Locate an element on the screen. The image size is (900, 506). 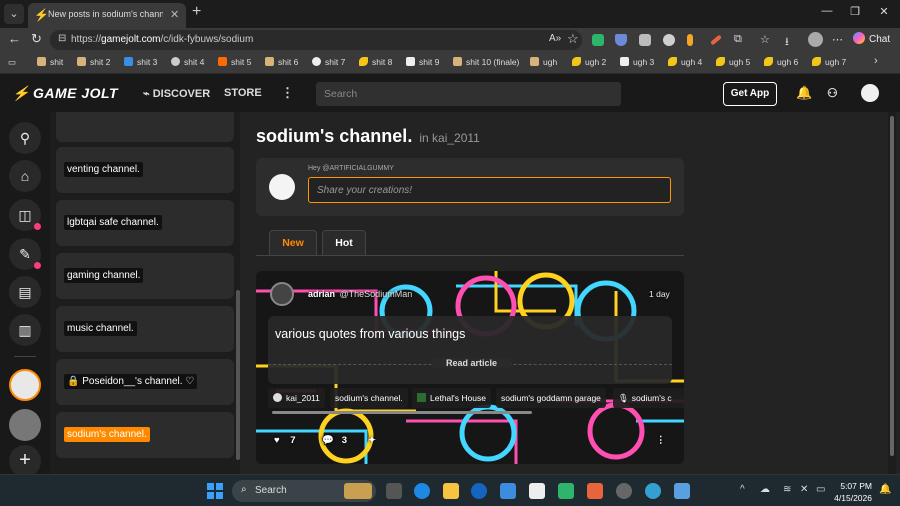
bookmark-item: shit 6 is located at coordinates (281, 62).